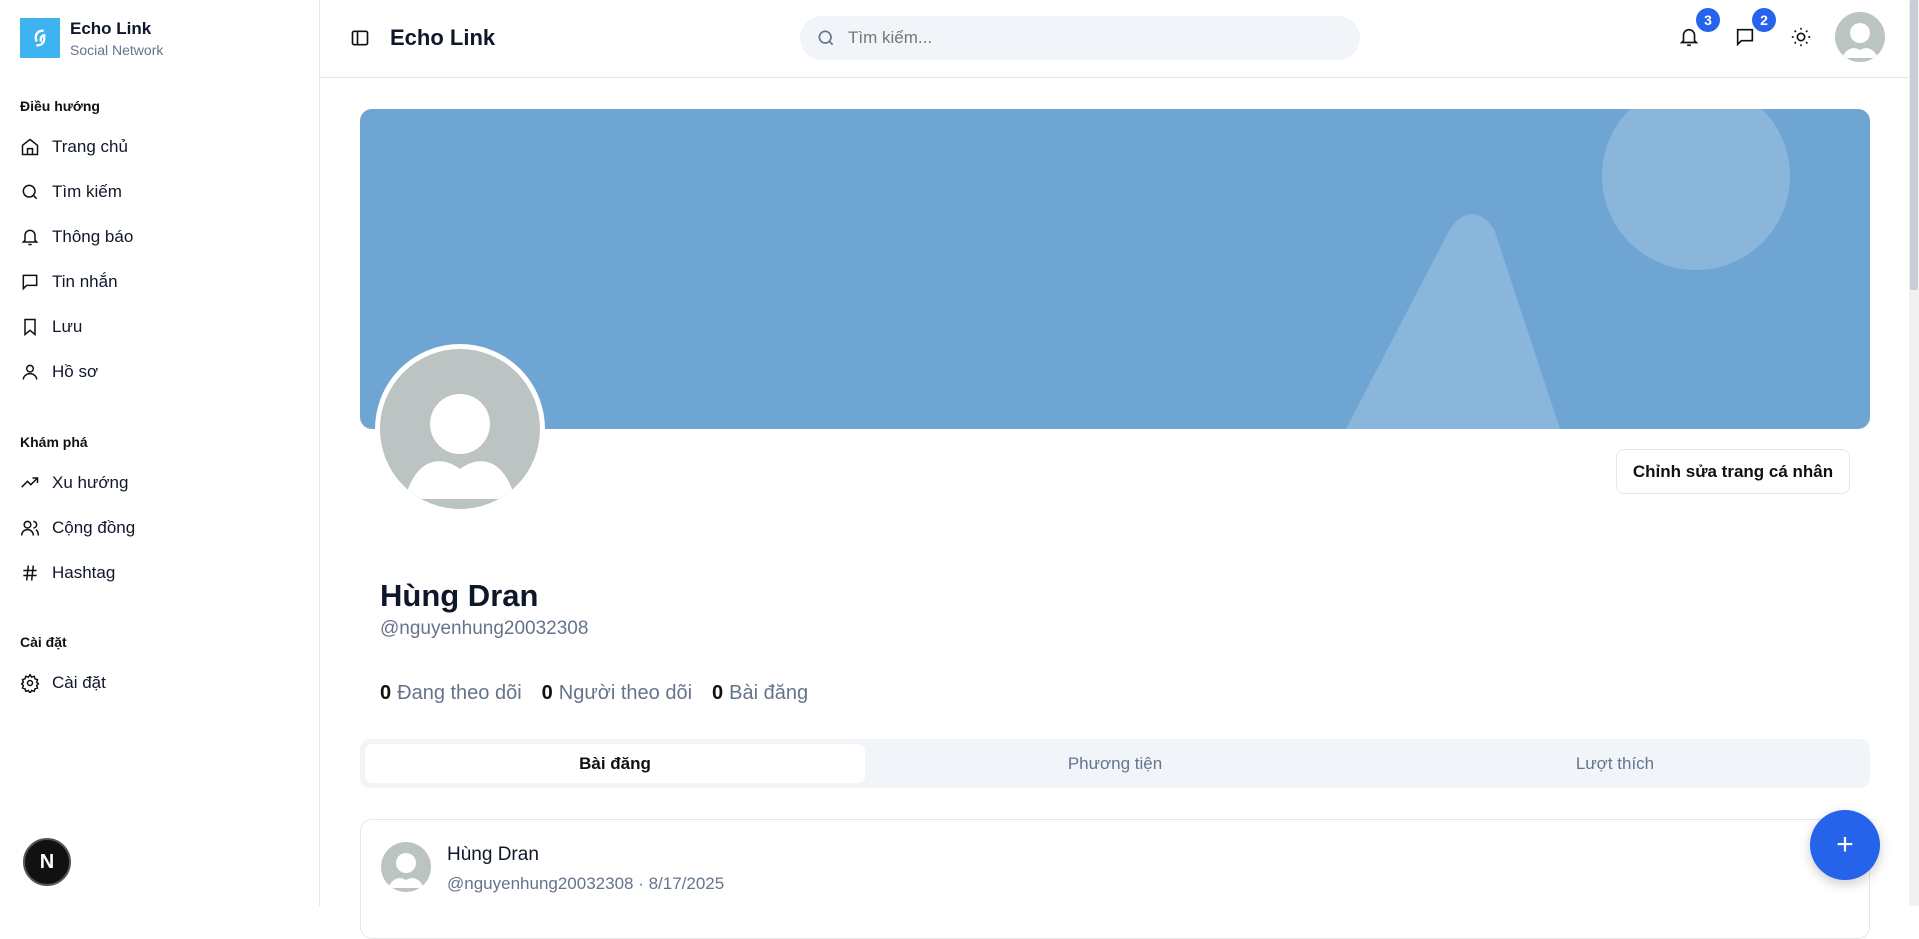  Describe the element at coordinates (1764, 20) in the screenshot. I see `messages-badge: 2` at that location.